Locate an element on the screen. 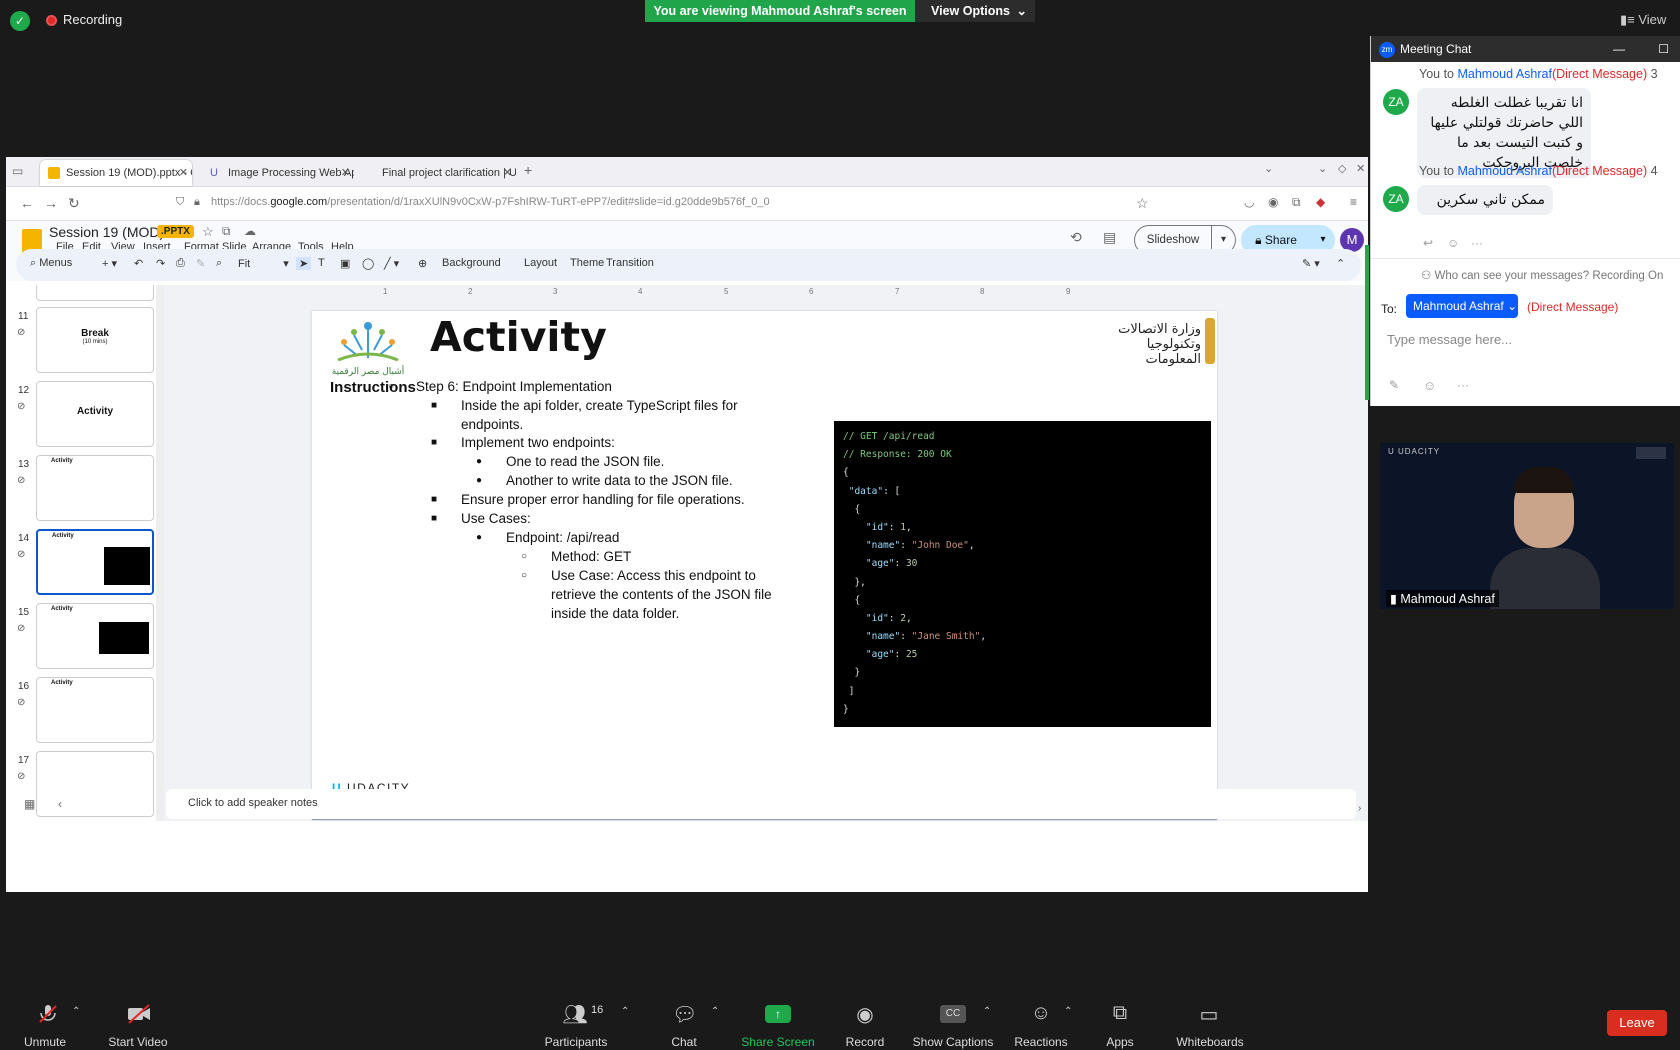 The width and height of the screenshot is (1680, 1050). unmute-label: Unmute is located at coordinates (45, 1042).